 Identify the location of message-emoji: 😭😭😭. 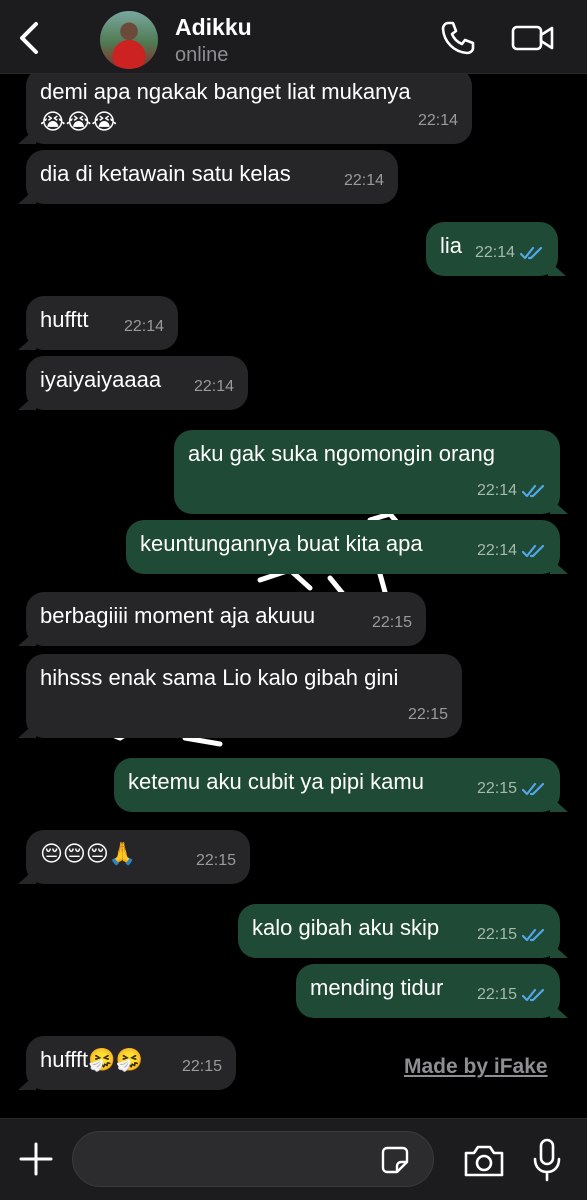
(79, 121).